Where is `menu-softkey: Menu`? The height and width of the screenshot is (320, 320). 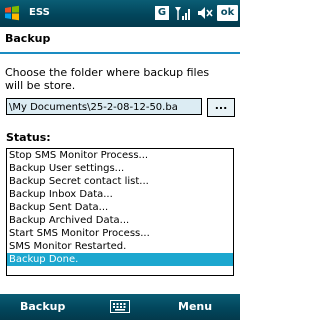 menu-softkey: Menu is located at coordinates (195, 307).